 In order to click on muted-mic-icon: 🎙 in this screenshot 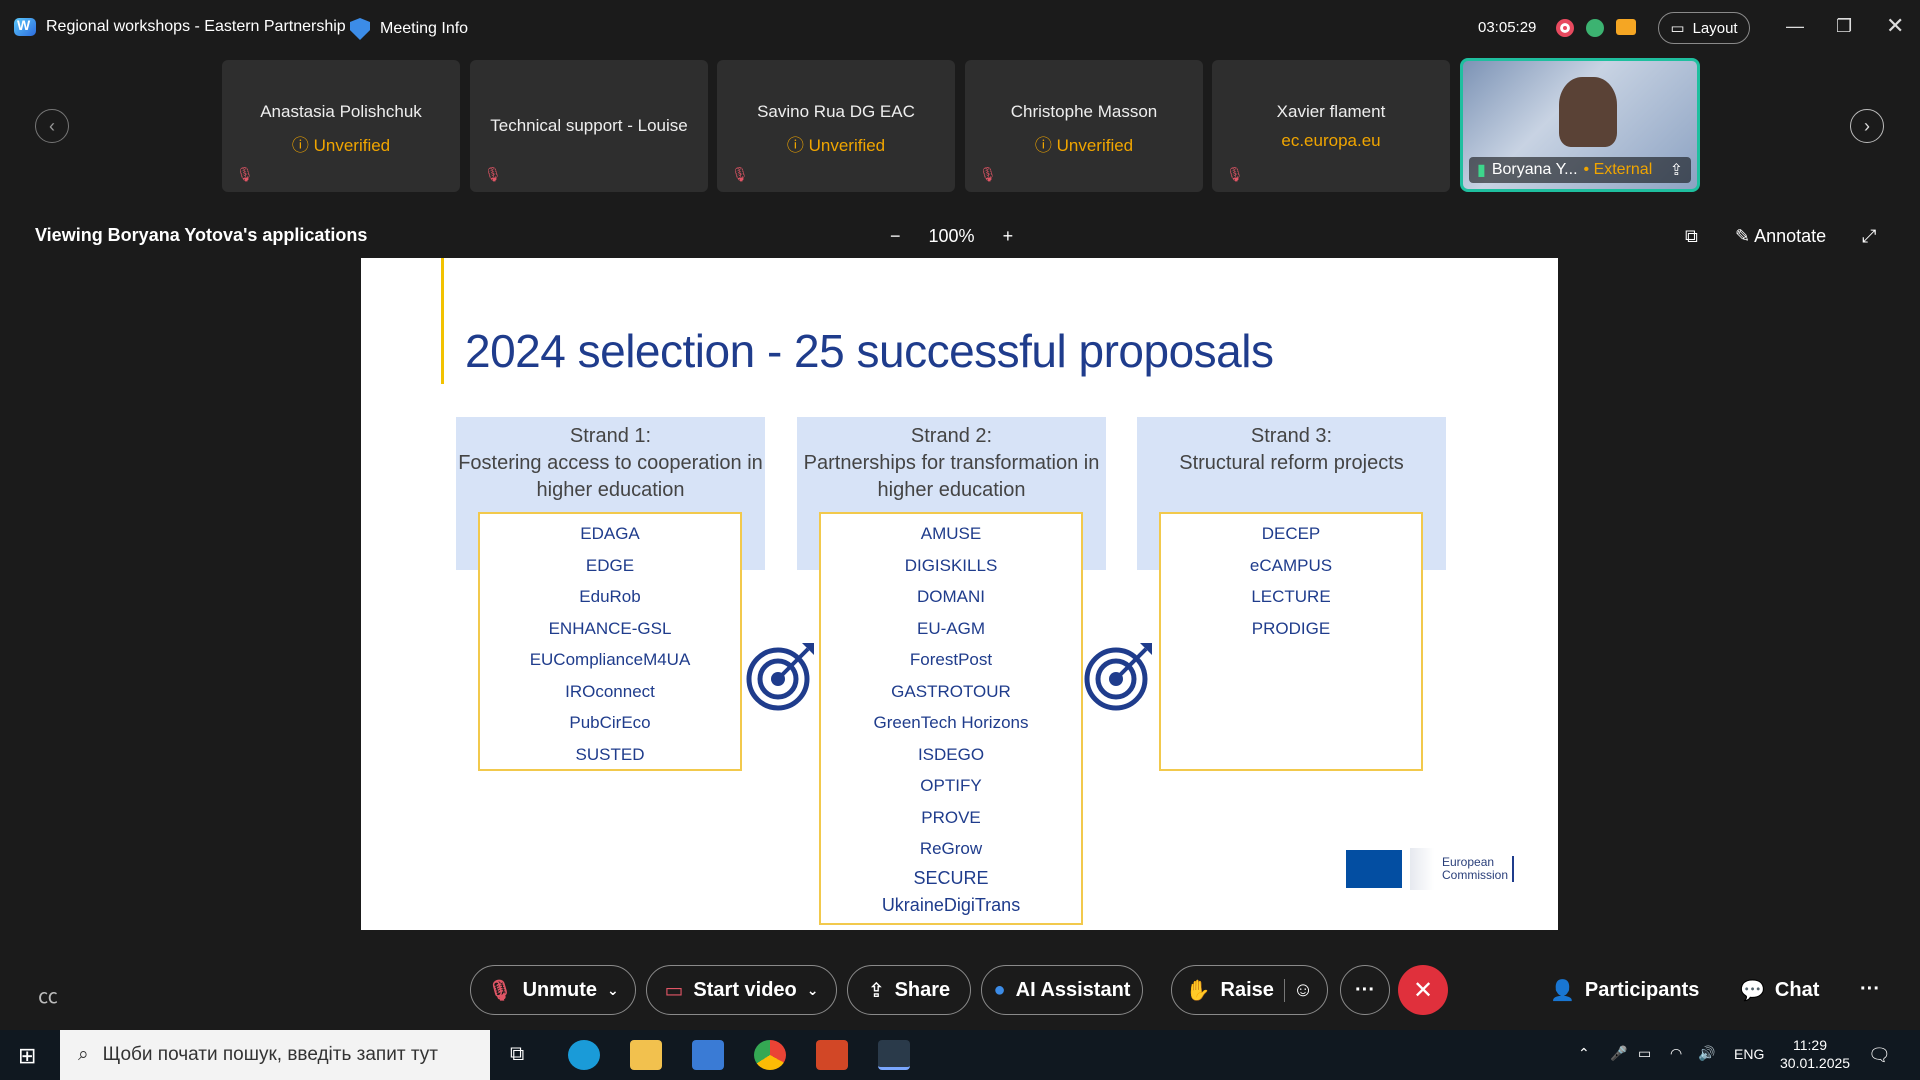, I will do `click(740, 174)`.